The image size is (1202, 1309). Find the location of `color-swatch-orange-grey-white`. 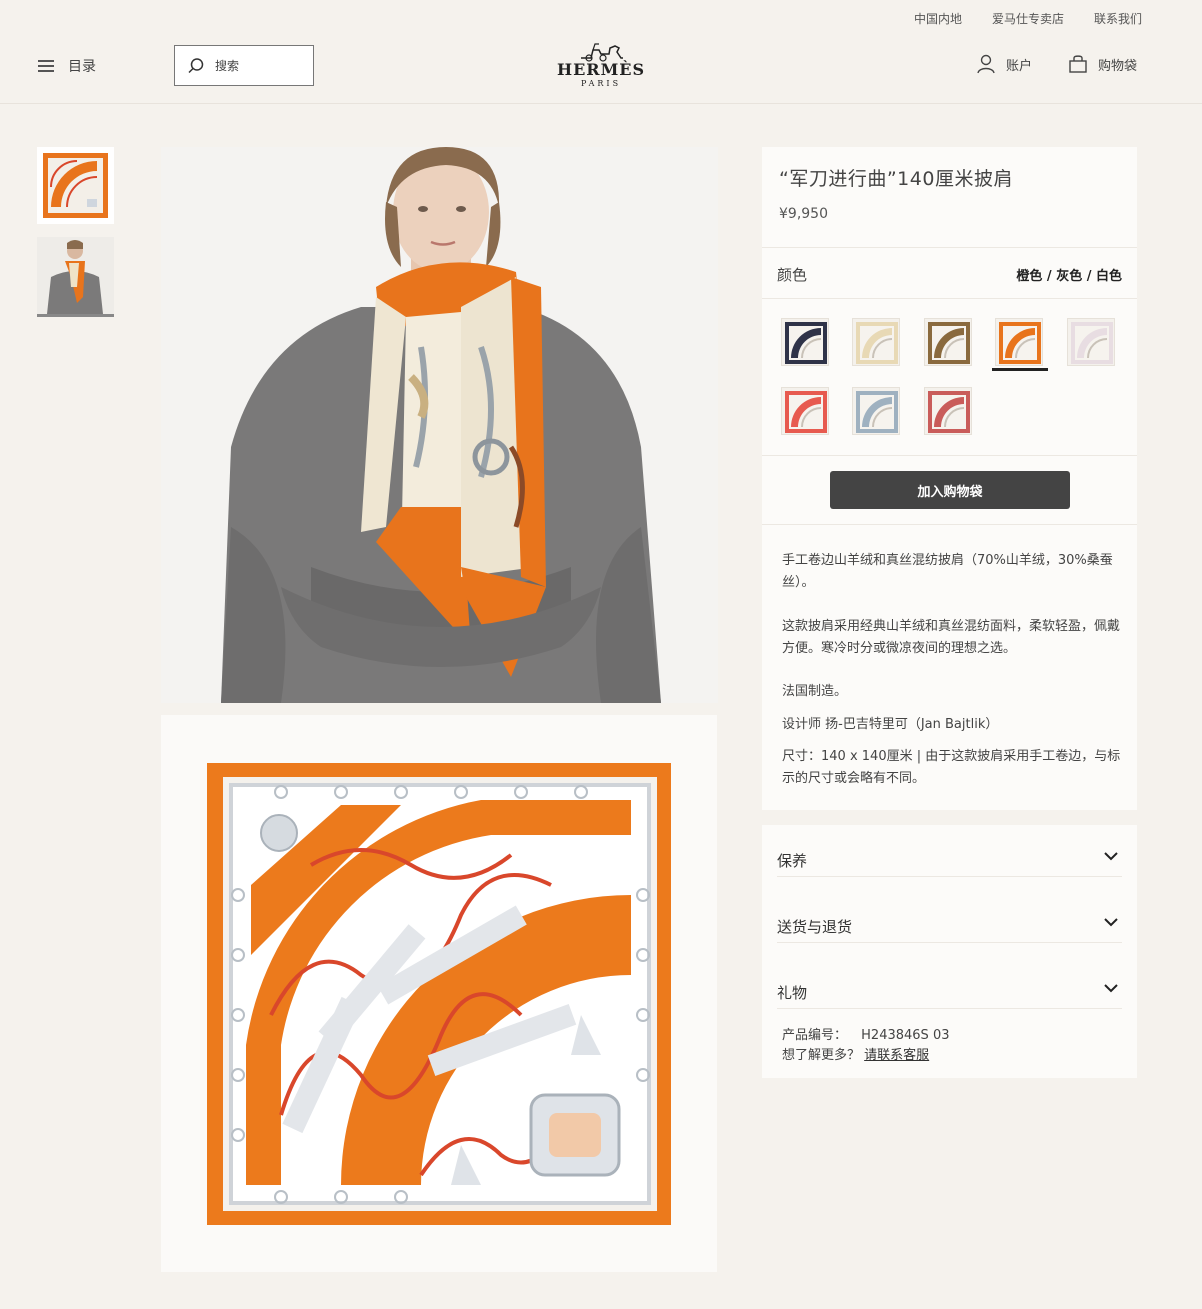

color-swatch-orange-grey-white is located at coordinates (1019, 342).